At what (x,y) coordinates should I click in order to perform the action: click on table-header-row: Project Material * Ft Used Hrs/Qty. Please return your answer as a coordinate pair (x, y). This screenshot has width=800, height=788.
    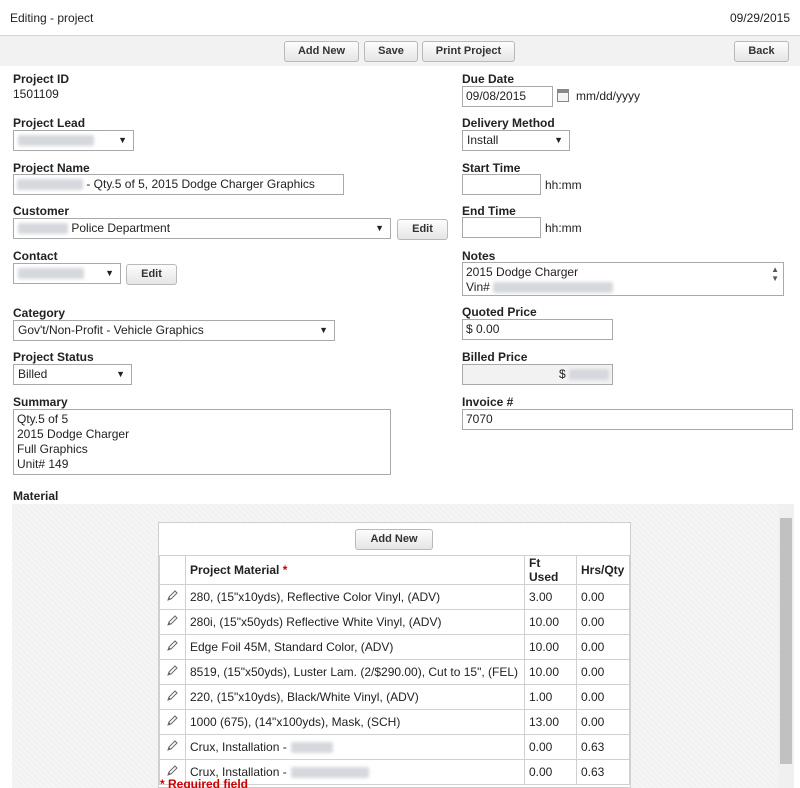
    Looking at the image, I should click on (394, 570).